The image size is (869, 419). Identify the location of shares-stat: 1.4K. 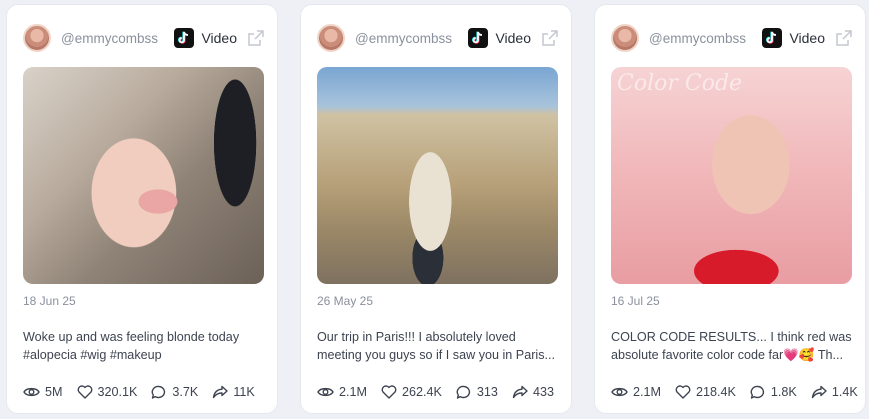
(834, 392).